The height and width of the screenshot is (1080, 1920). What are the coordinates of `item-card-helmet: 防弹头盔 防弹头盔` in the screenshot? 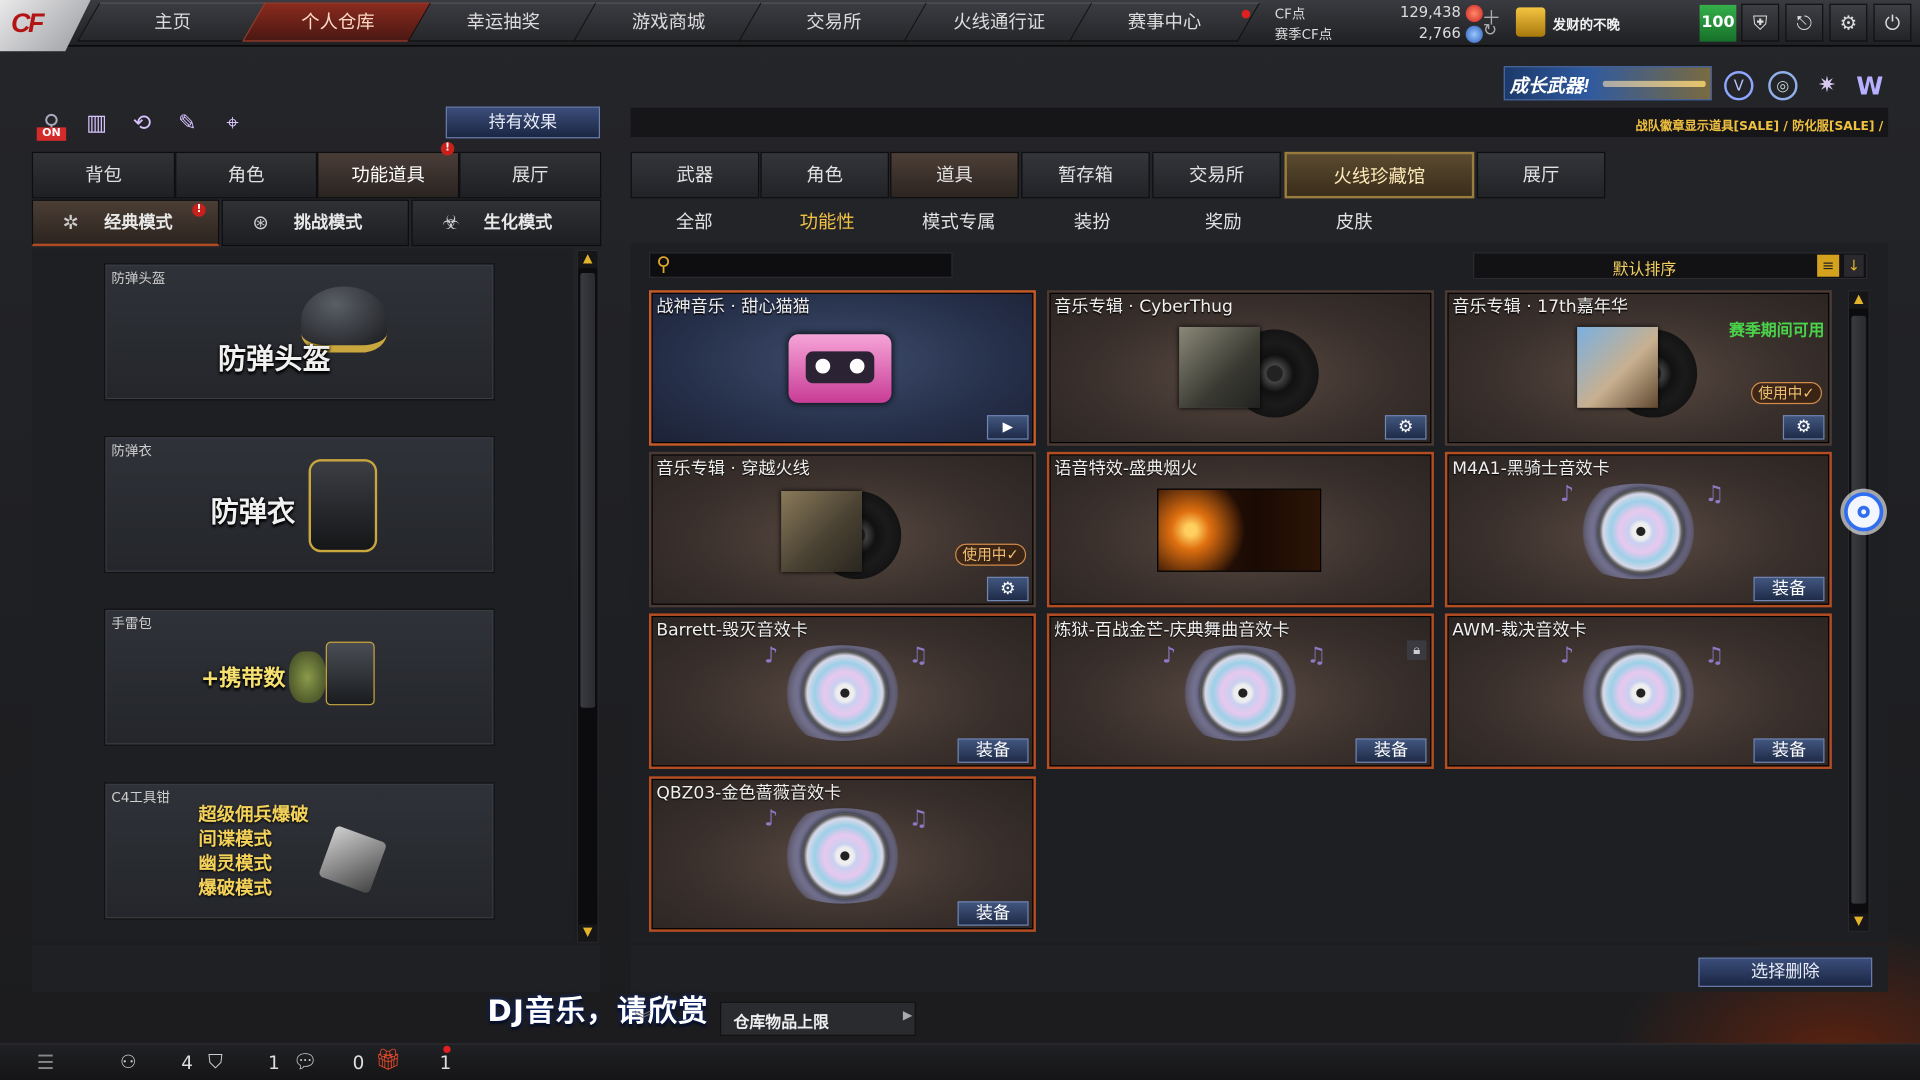 It's located at (299, 332).